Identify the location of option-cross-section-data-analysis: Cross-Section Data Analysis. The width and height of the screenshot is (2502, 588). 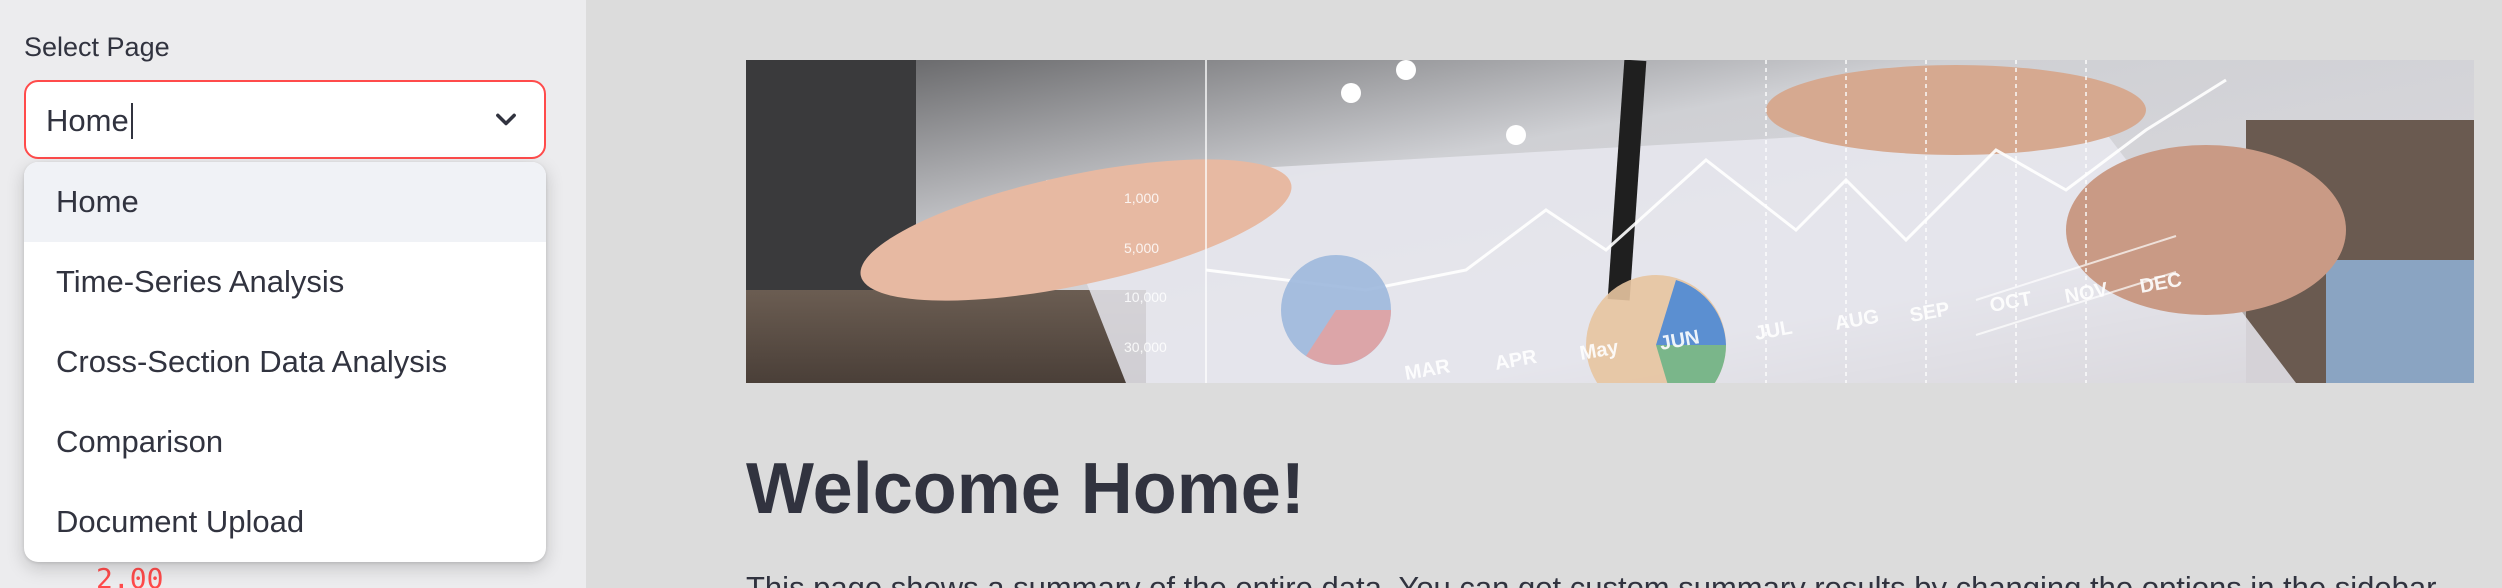
(285, 362).